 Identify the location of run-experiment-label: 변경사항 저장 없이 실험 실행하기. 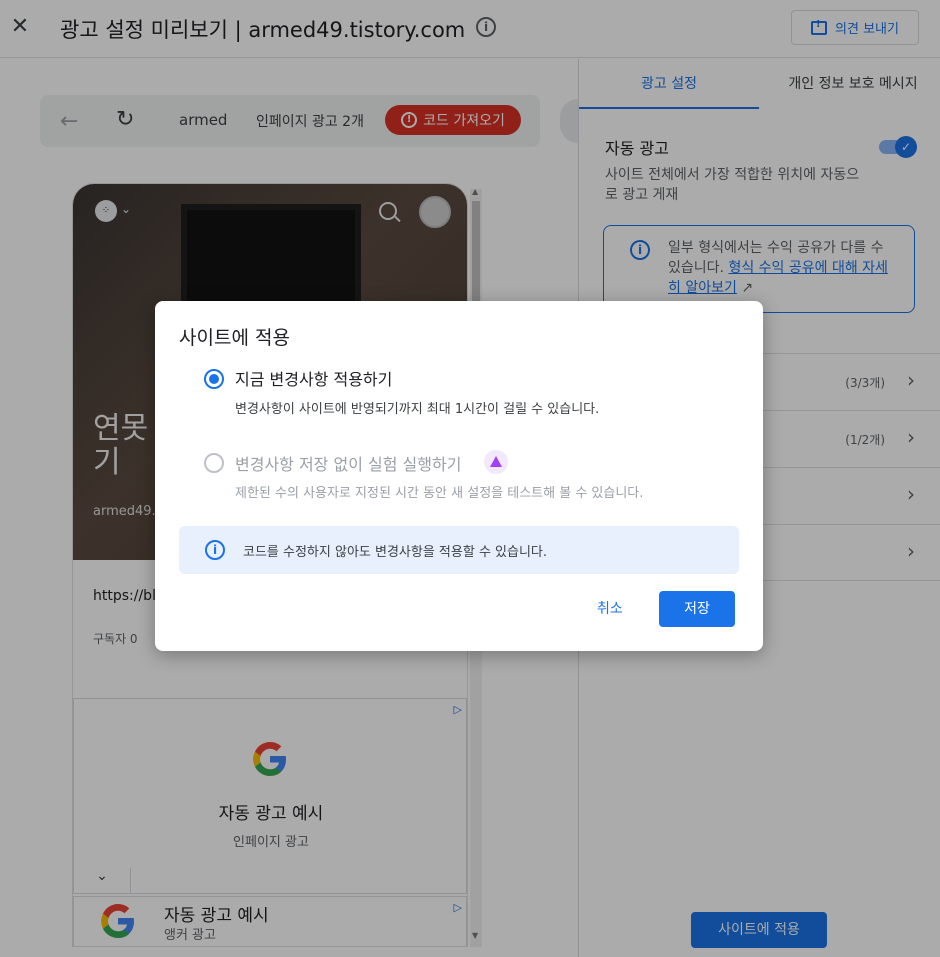
(348, 463).